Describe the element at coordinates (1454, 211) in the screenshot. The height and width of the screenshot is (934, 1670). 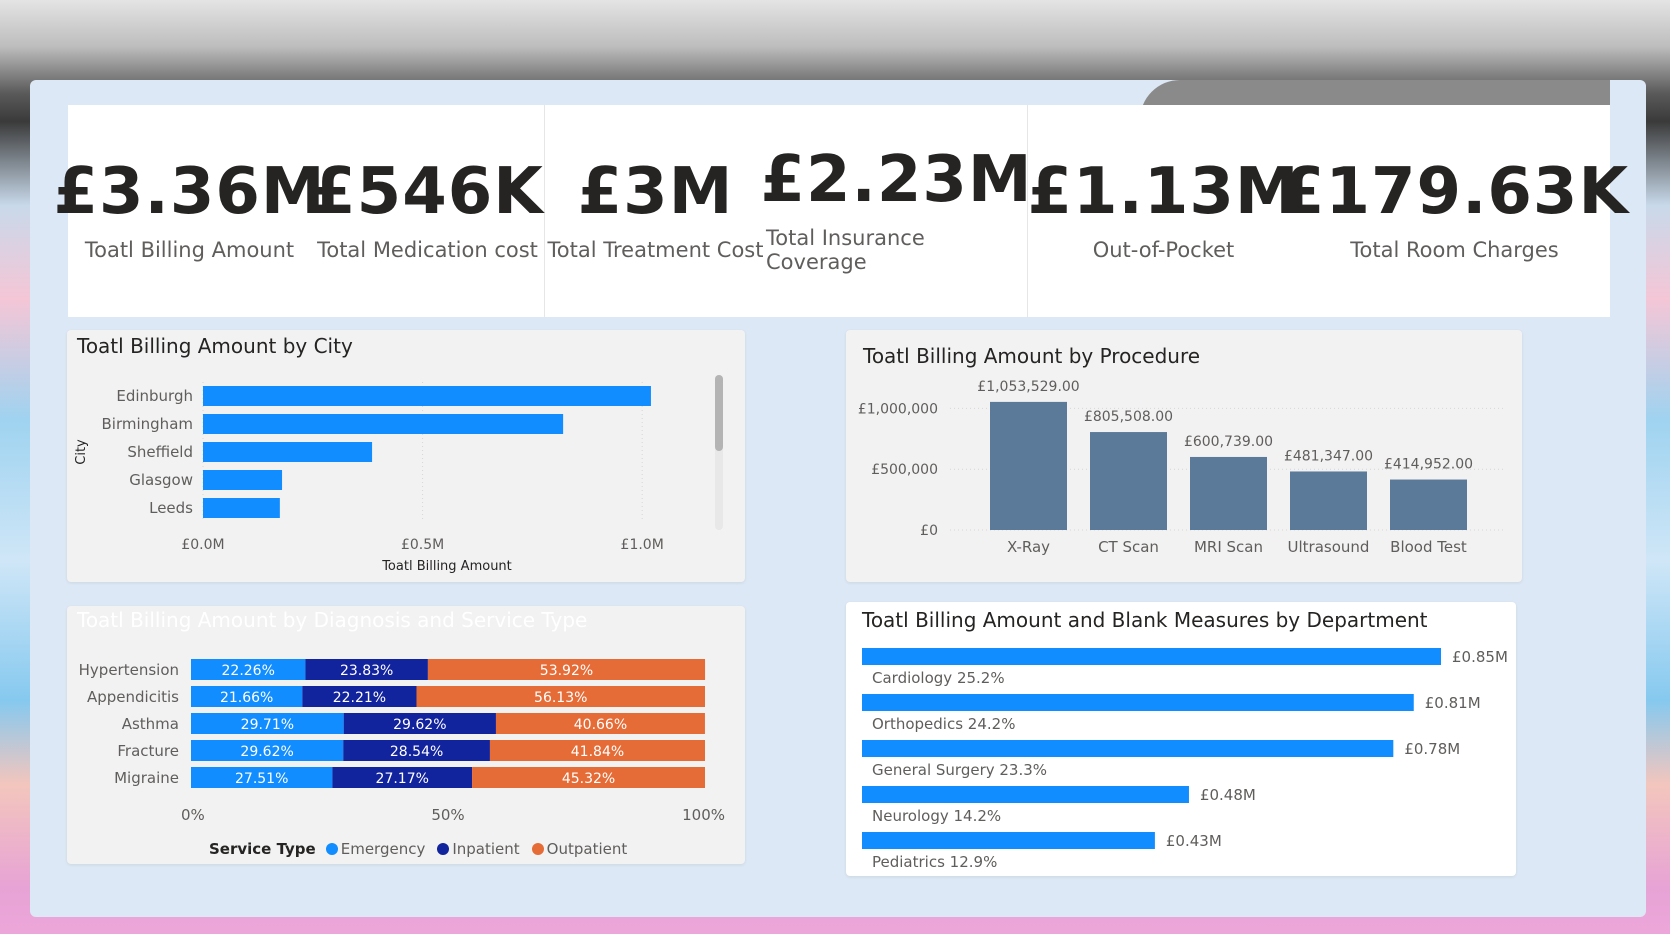
I see `kpi-room-charges: £179.63K Total Room Charges` at that location.